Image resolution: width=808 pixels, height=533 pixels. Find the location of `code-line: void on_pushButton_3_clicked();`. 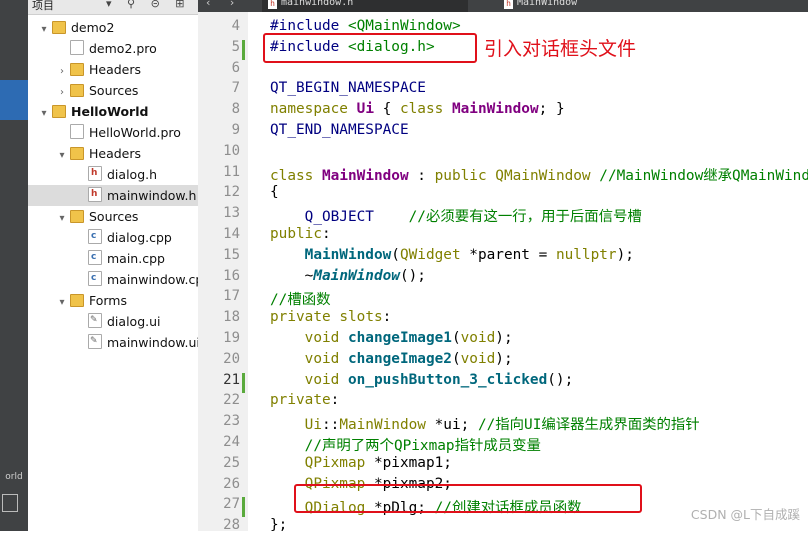

code-line: void on_pushButton_3_clicked(); is located at coordinates (422, 380).